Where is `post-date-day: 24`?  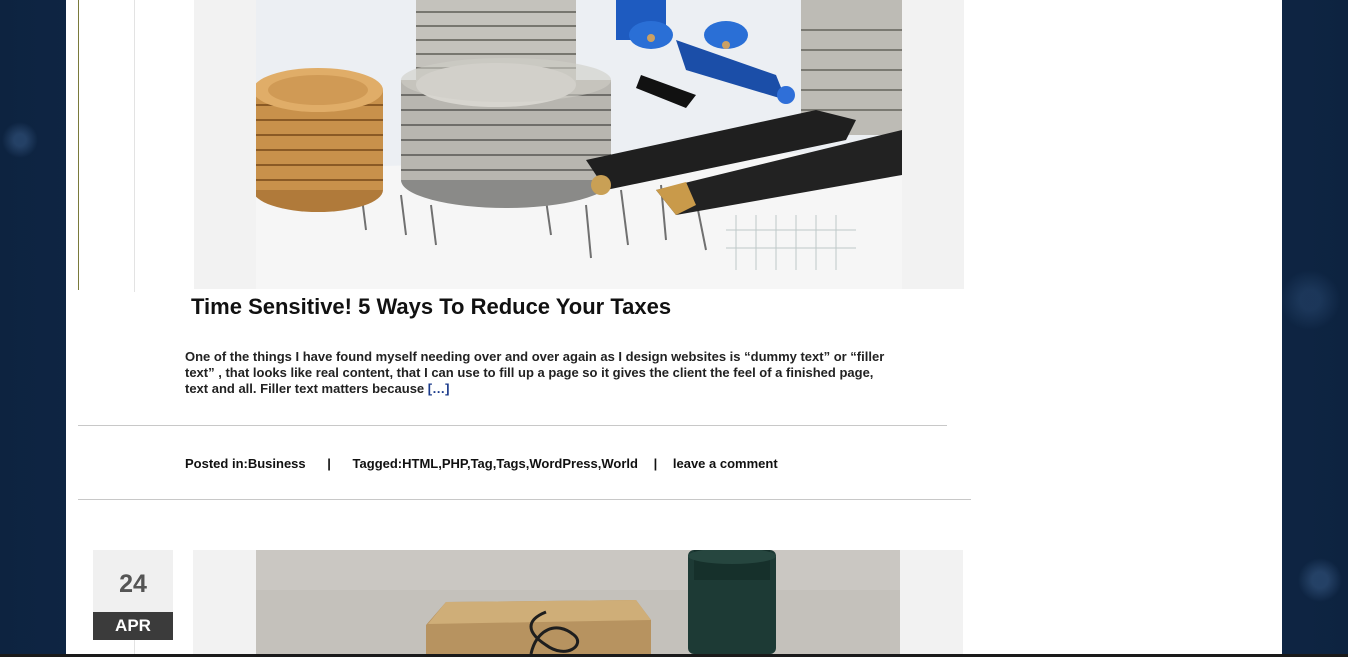
post-date-day: 24 is located at coordinates (133, 581).